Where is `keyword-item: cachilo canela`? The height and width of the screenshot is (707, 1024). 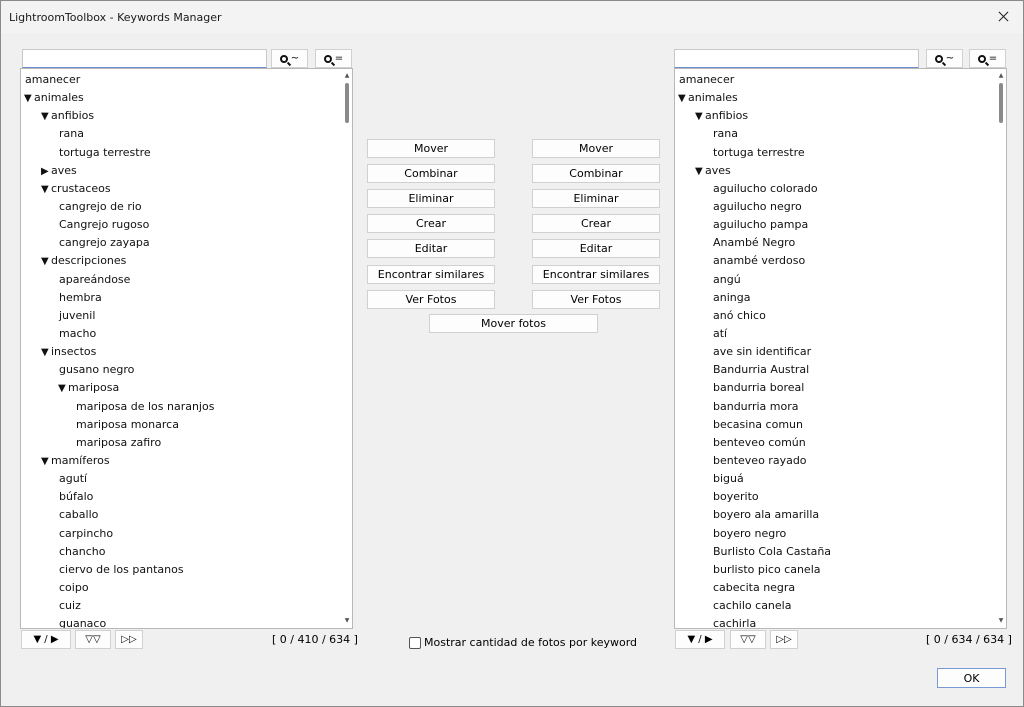 keyword-item: cachilo canela is located at coordinates (835, 606).